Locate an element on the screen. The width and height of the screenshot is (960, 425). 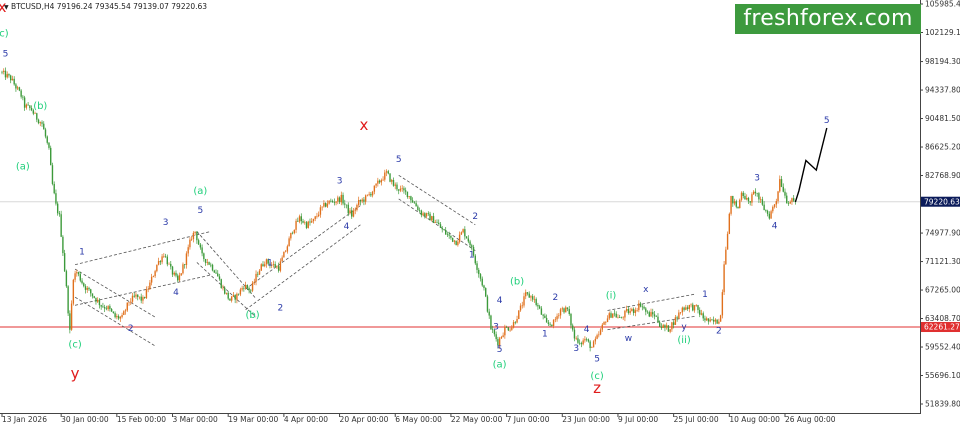
wave-label-blue: 2 is located at coordinates (281, 308).